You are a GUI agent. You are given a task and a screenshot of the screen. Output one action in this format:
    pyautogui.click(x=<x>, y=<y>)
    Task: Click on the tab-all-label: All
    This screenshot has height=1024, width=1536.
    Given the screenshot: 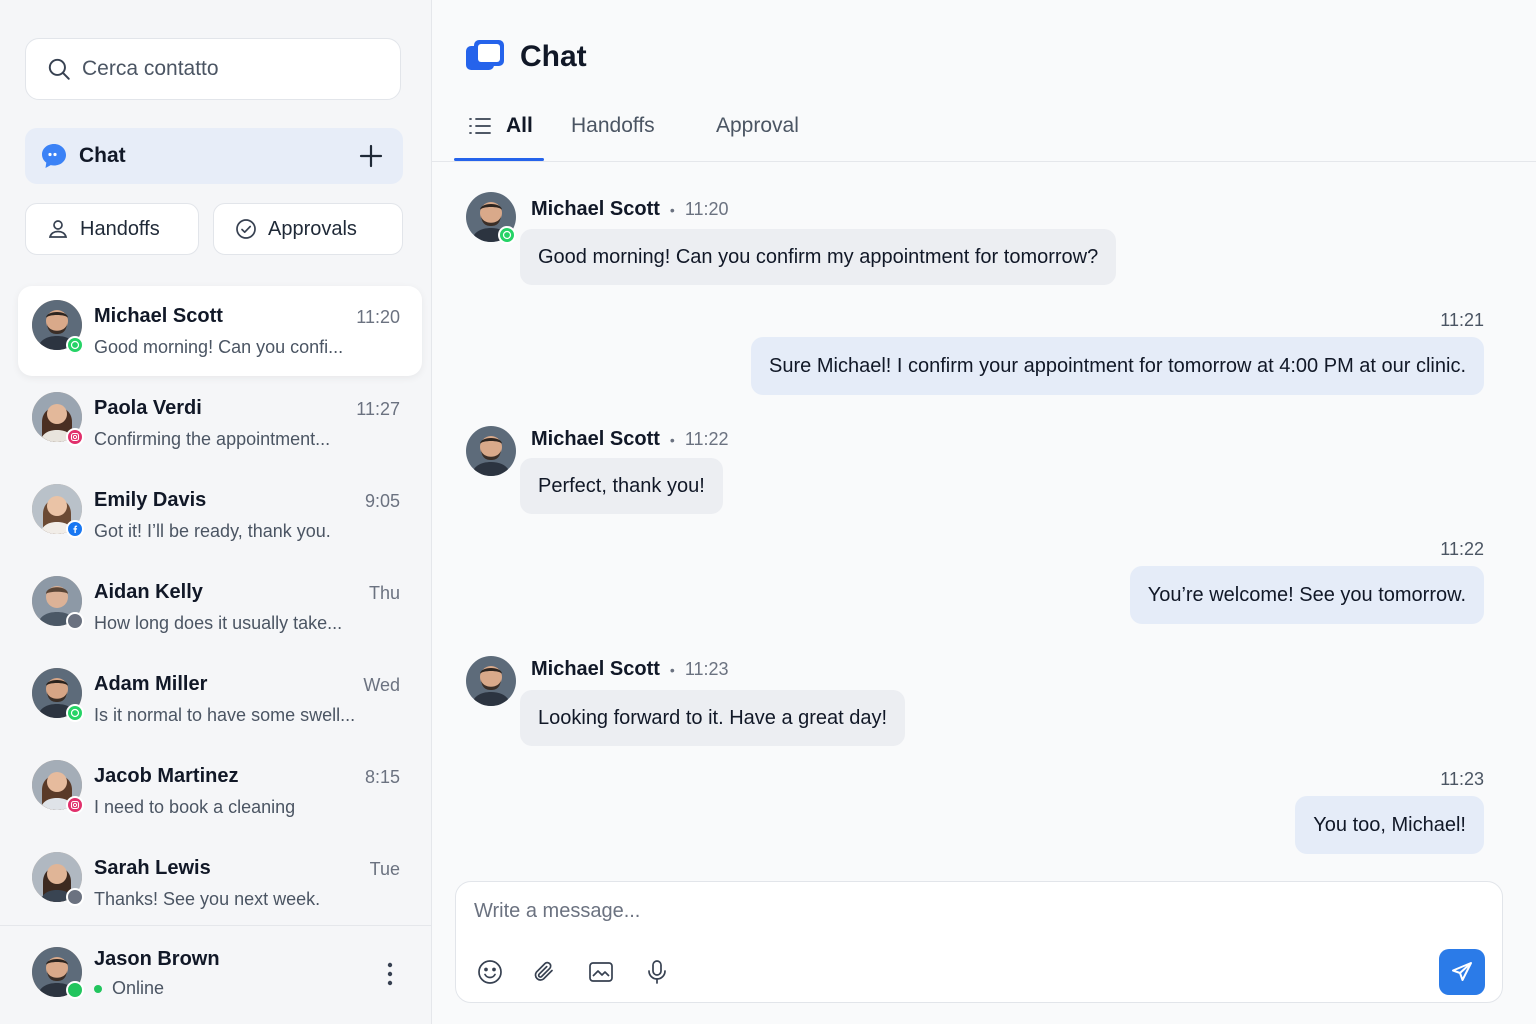 What is the action you would take?
    pyautogui.click(x=519, y=125)
    